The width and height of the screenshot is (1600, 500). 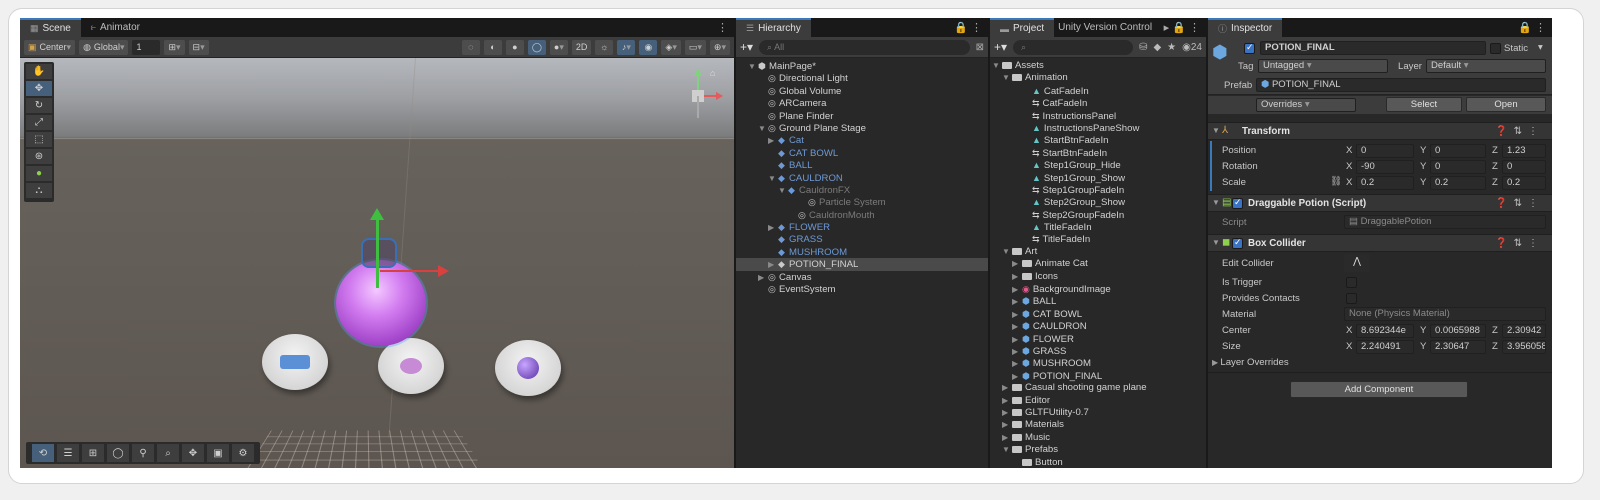 I want to click on link-icon: ⛓, so click(x=1336, y=181).